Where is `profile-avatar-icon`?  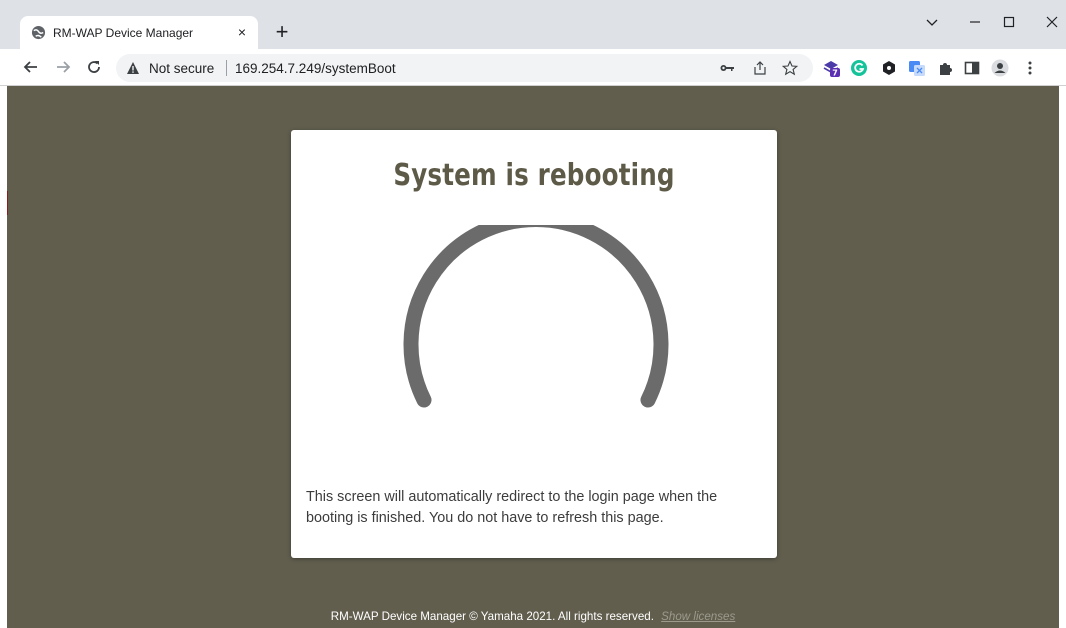 profile-avatar-icon is located at coordinates (1000, 68).